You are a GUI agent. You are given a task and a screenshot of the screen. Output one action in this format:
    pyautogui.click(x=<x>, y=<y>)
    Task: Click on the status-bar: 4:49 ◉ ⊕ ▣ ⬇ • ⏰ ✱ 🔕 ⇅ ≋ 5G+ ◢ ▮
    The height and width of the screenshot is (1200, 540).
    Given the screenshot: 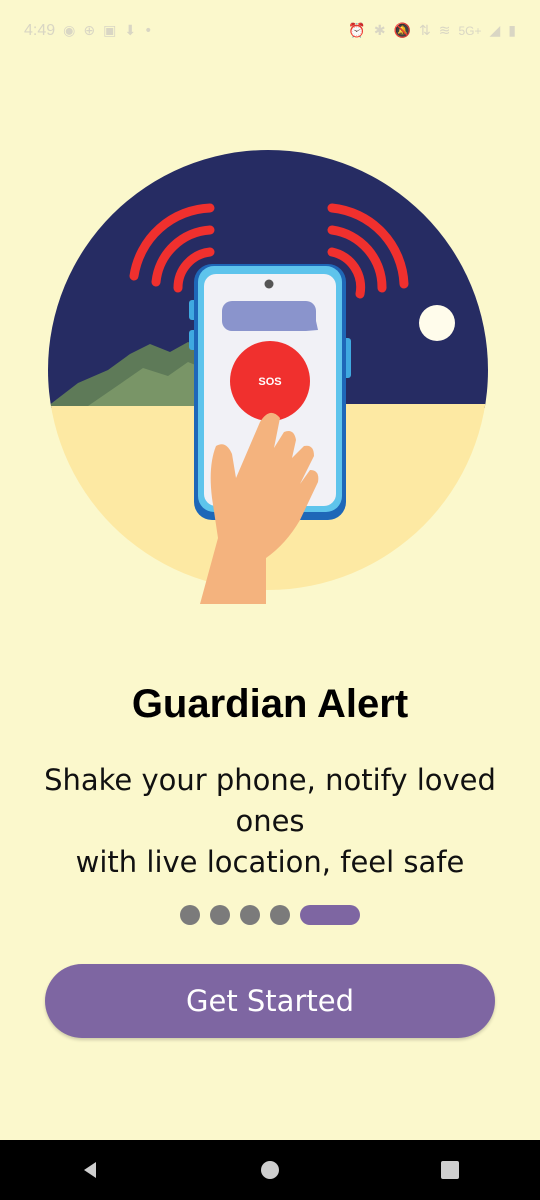 What is the action you would take?
    pyautogui.click(x=270, y=31)
    